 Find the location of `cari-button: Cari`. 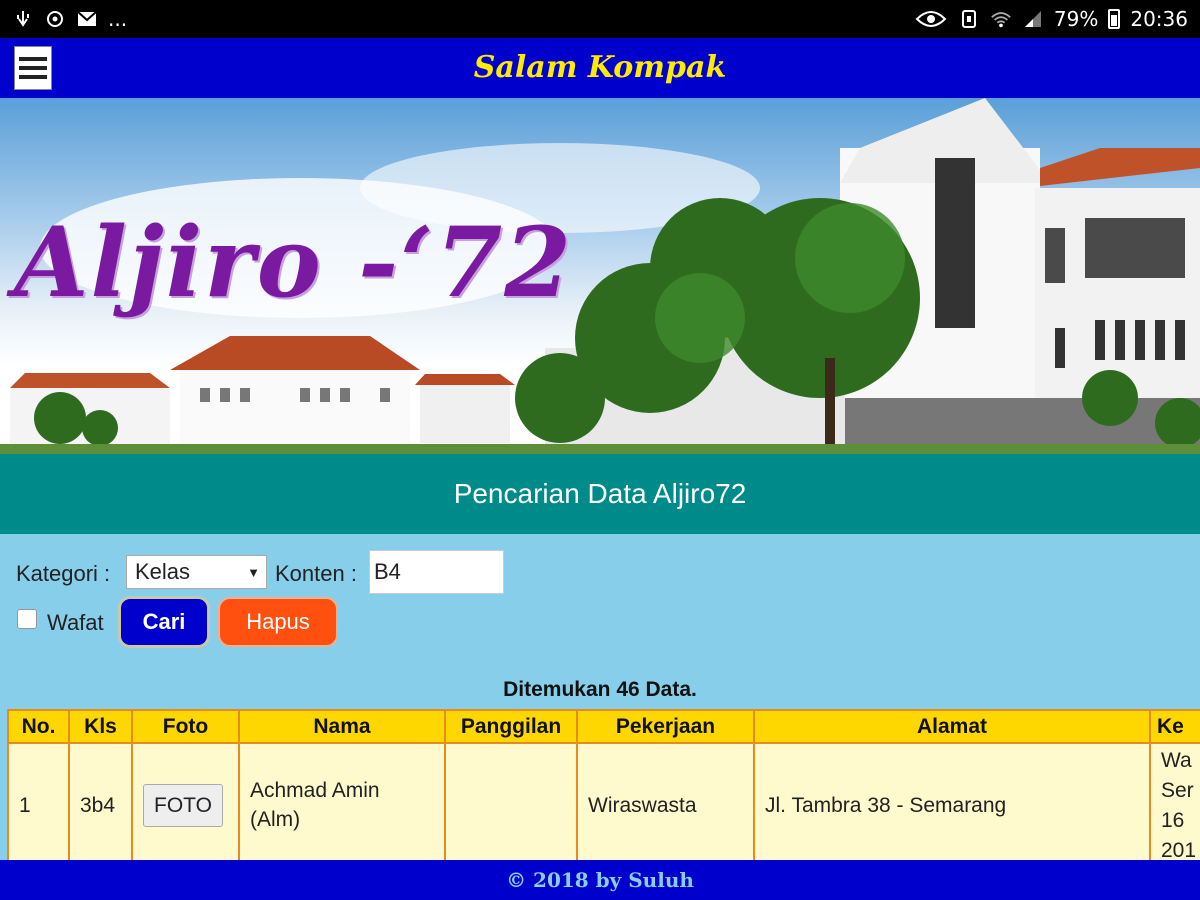

cari-button: Cari is located at coordinates (164, 622).